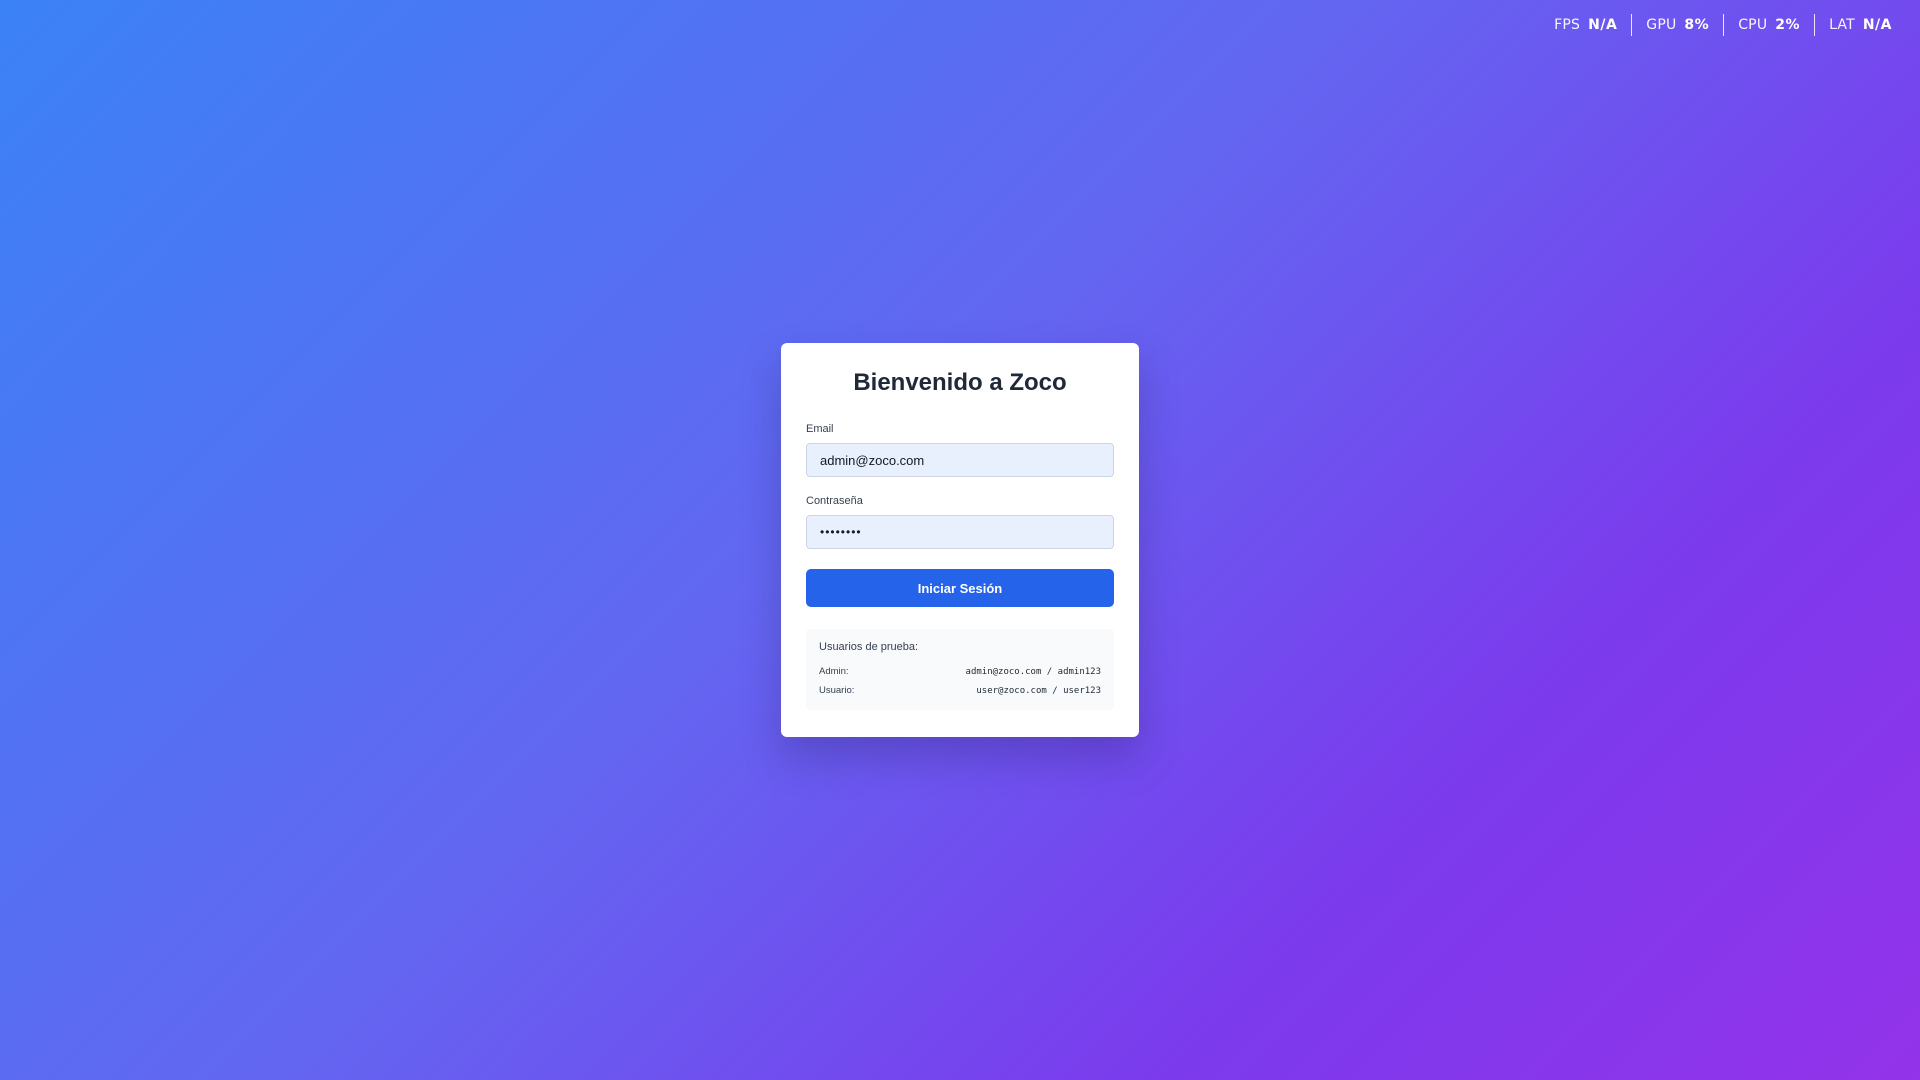 This screenshot has width=1920, height=1080. I want to click on test-user-row-usuario: Usuario: user@zoco.com / user123, so click(960, 690).